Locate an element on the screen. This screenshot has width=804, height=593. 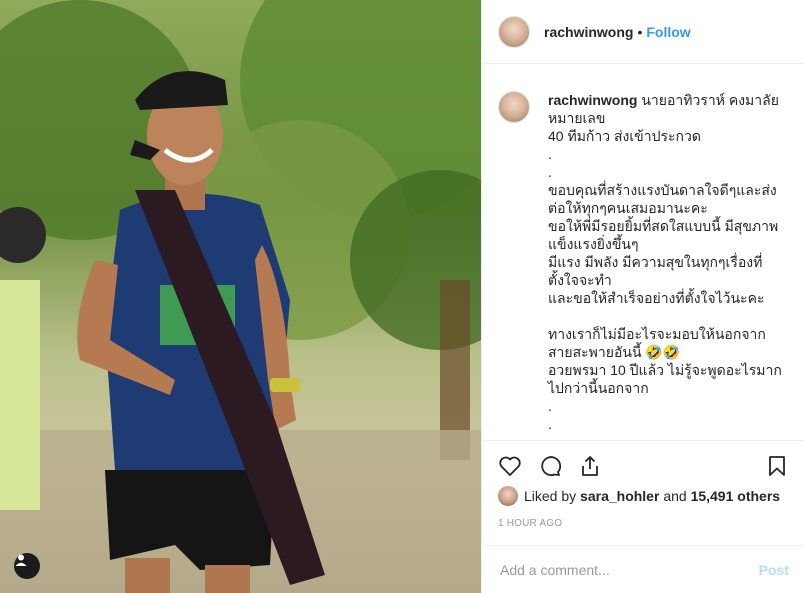
liker-username-link: sara_hohler is located at coordinates (619, 496).